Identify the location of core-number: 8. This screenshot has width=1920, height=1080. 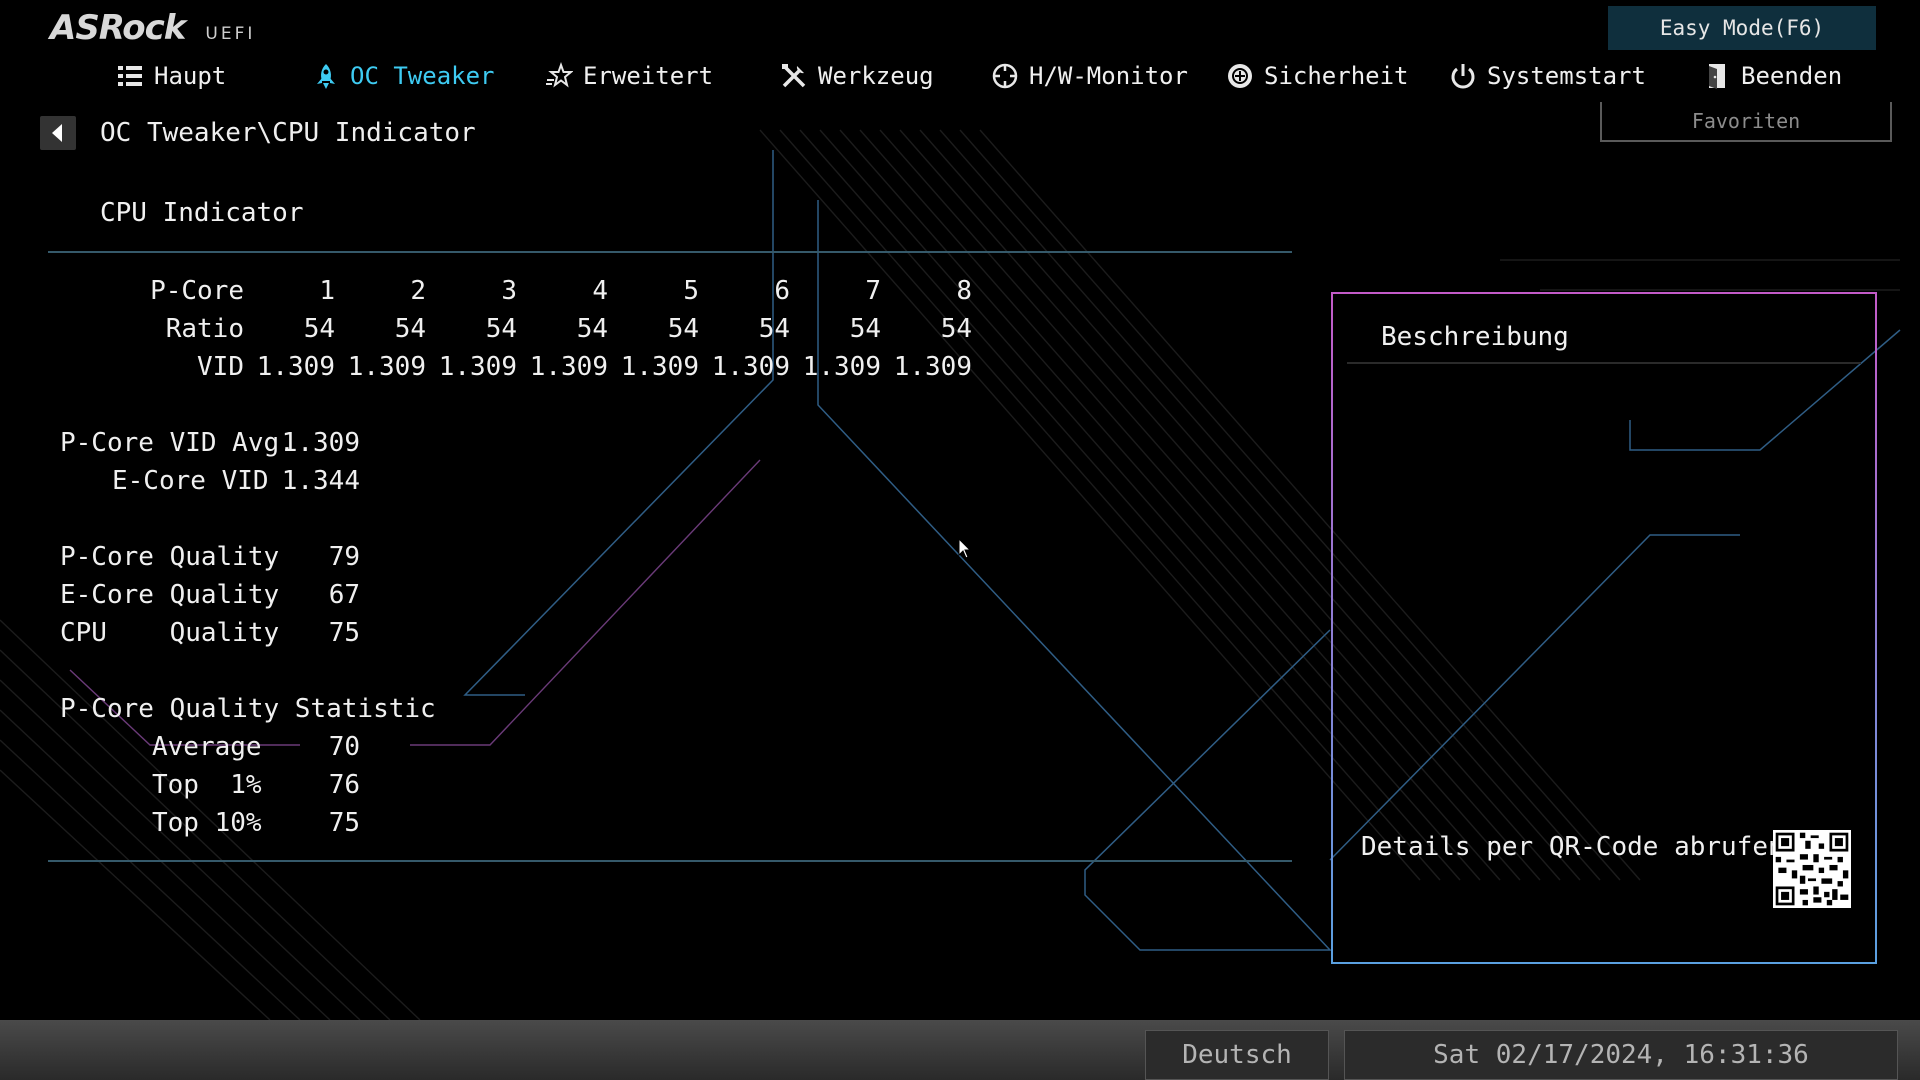
(964, 291).